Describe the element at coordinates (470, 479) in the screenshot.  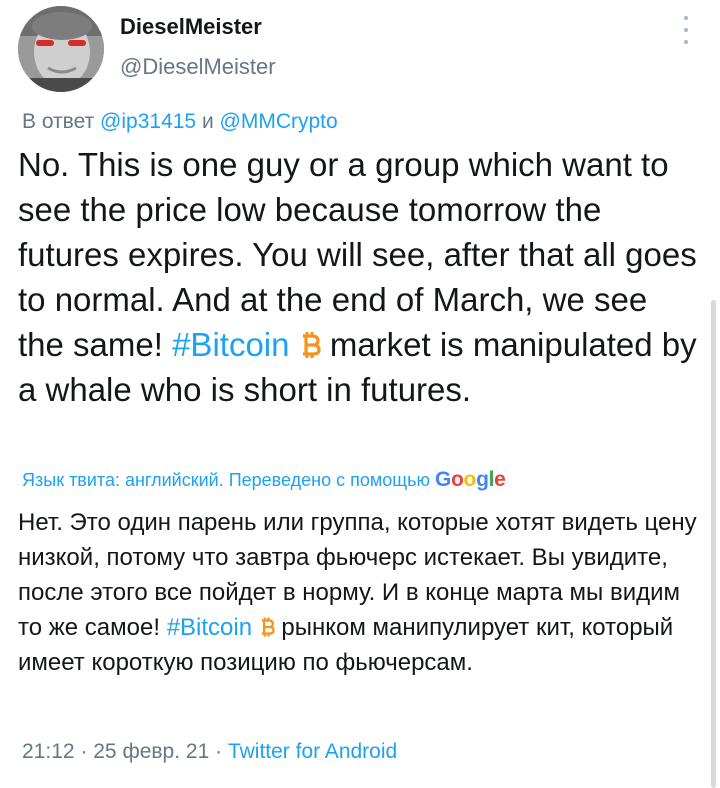
I see `google-logo: Google` at that location.